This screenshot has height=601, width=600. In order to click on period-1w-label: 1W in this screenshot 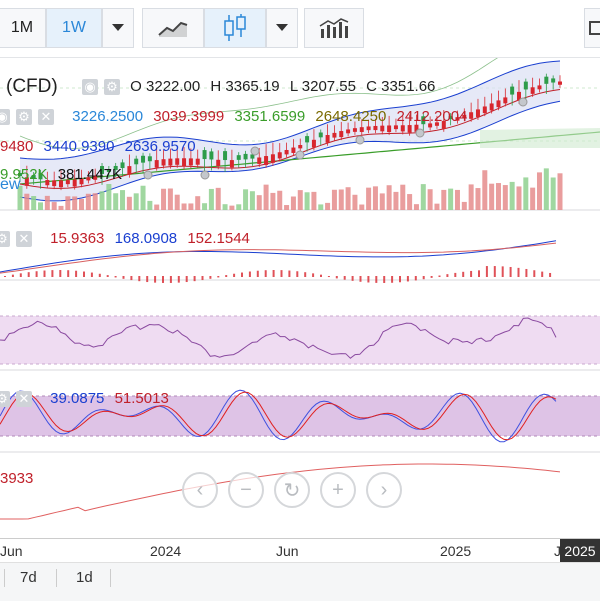, I will do `click(74, 27)`.